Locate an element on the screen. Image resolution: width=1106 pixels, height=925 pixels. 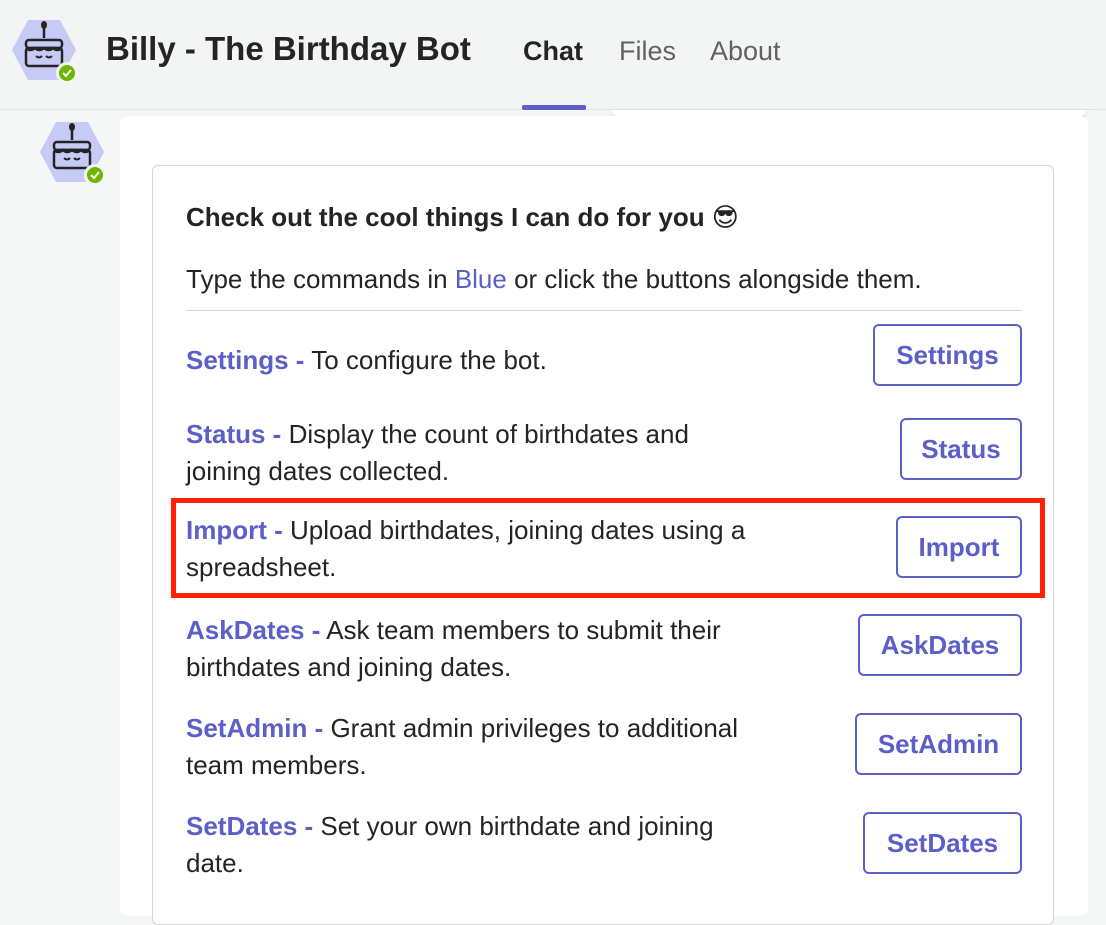
card-divider is located at coordinates (604, 310).